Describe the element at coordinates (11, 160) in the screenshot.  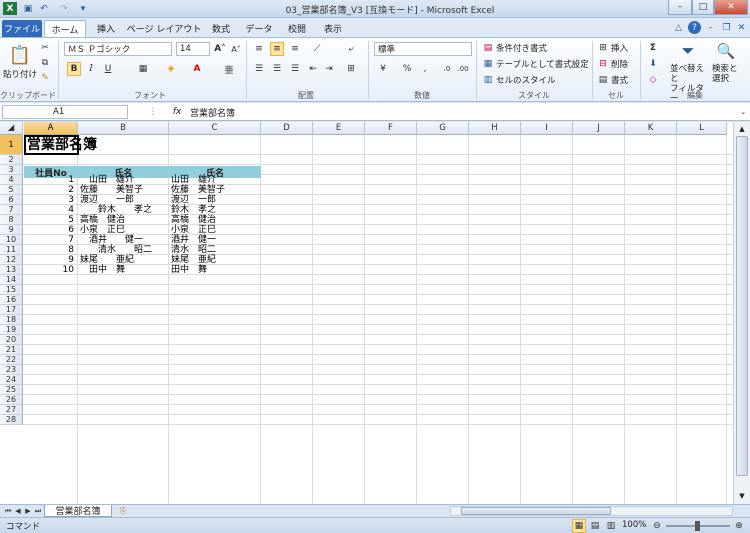
I see `row-header-2: 2` at that location.